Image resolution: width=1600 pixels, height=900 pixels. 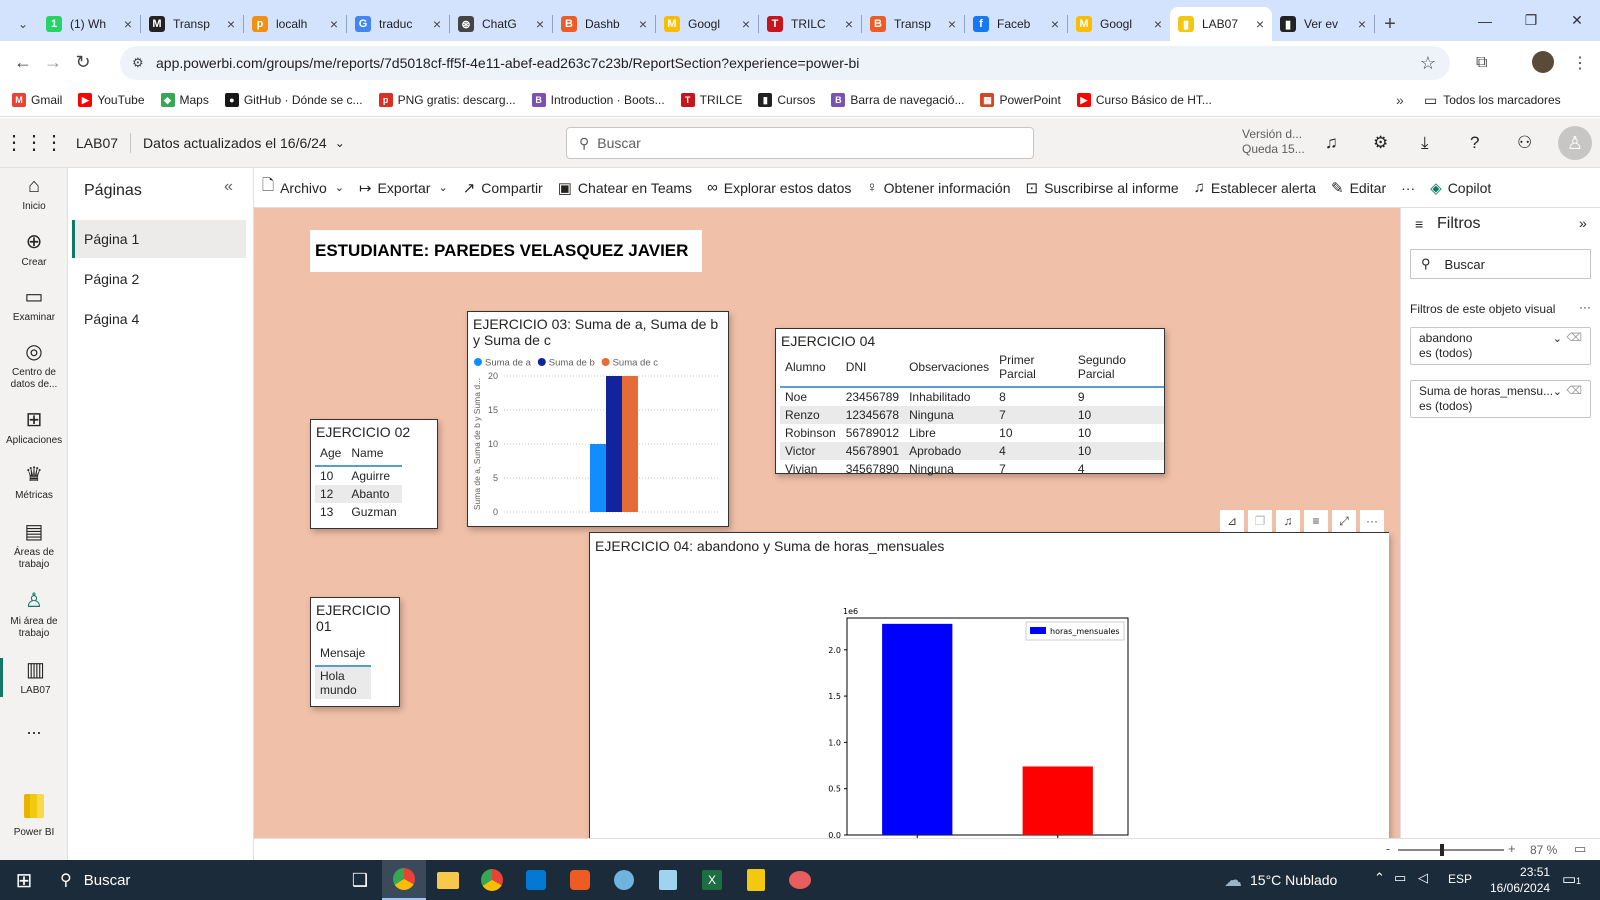 What do you see at coordinates (580, 880) in the screenshot?
I see `postman-icon` at bounding box center [580, 880].